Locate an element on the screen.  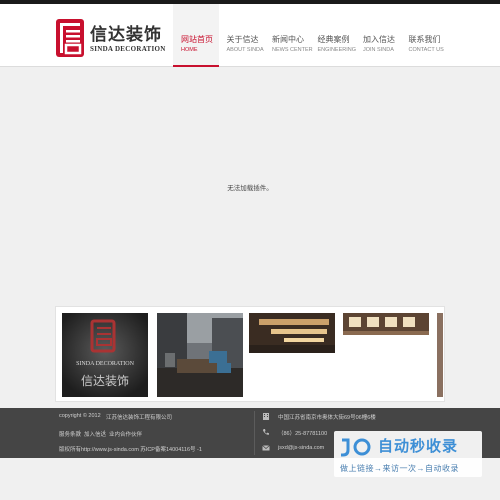
gallery-thumb: SINDA DECORATION 信达装饰 is located at coordinates (105, 355).